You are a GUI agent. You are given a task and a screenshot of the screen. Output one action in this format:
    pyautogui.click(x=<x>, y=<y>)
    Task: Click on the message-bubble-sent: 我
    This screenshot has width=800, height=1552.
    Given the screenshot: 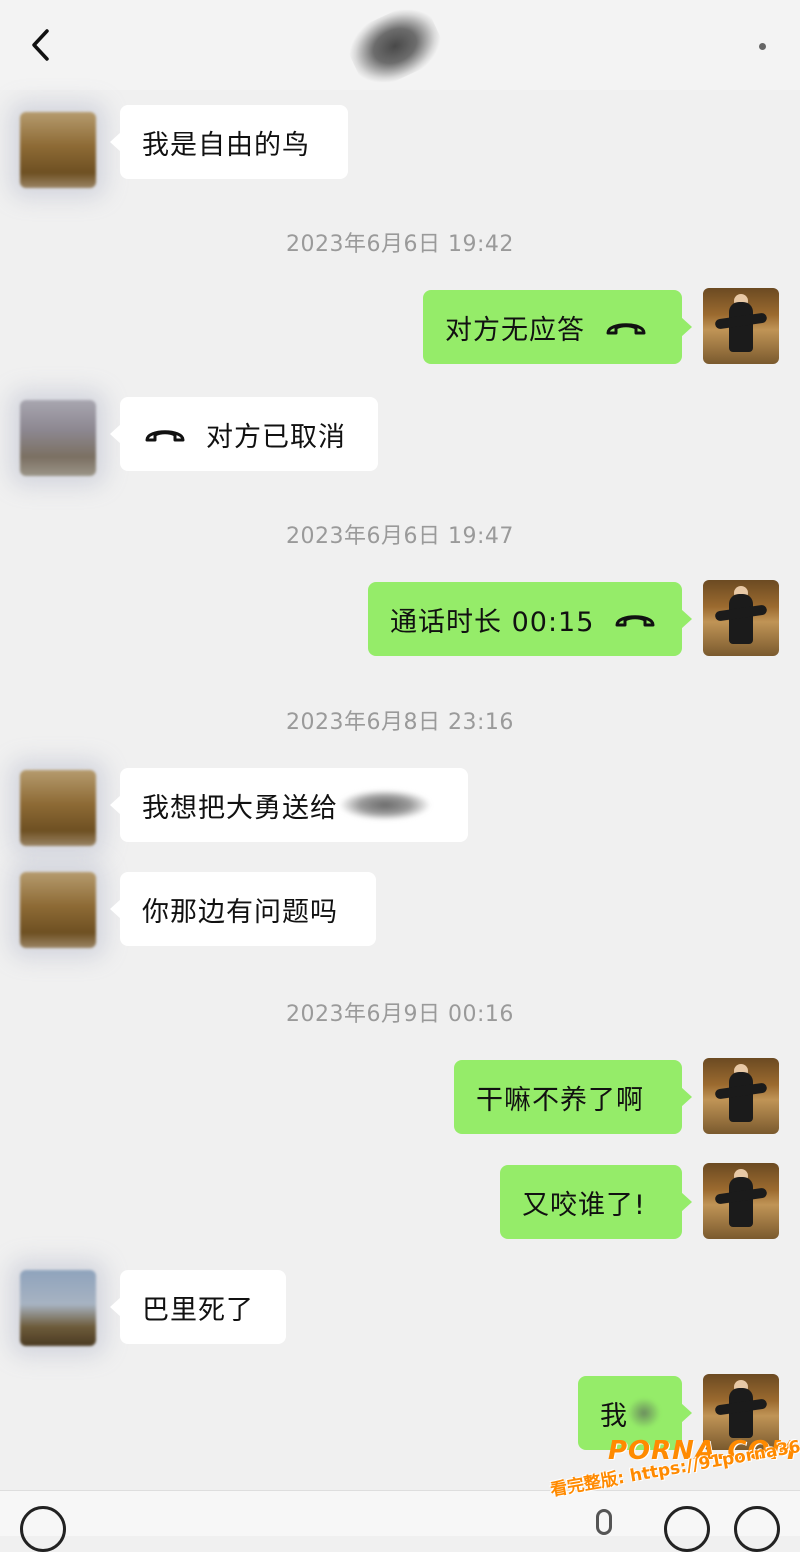 What is the action you would take?
    pyautogui.click(x=635, y=1413)
    